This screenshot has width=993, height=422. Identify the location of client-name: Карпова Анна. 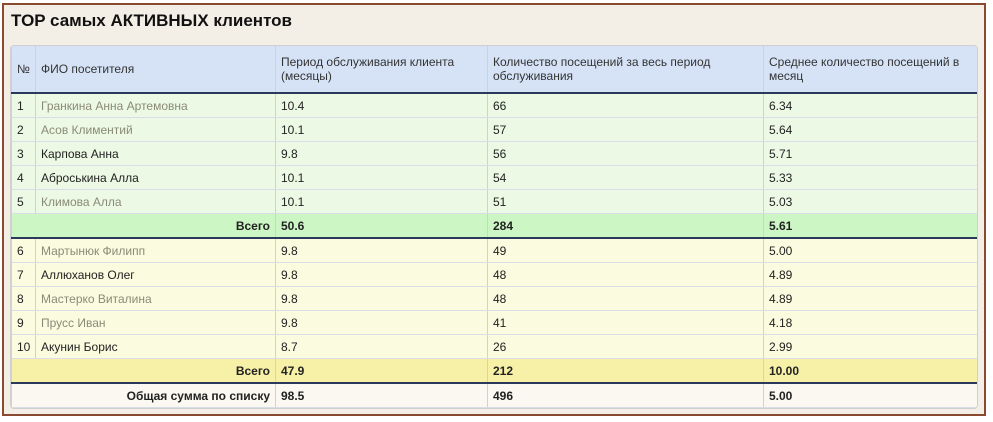
(155, 153).